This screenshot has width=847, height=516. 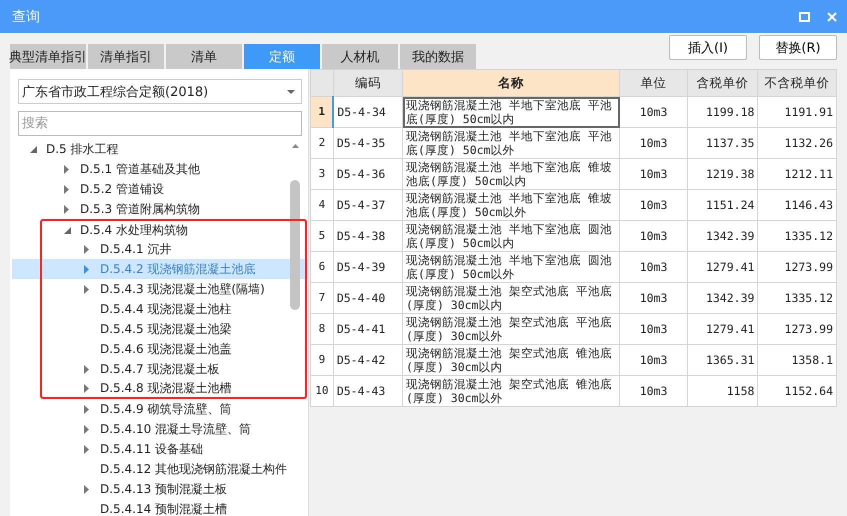 What do you see at coordinates (511, 329) in the screenshot?
I see `table-cell: 现浇钢筋混凝土池 架空式池底 平池底(厚度) 30cm以外` at bounding box center [511, 329].